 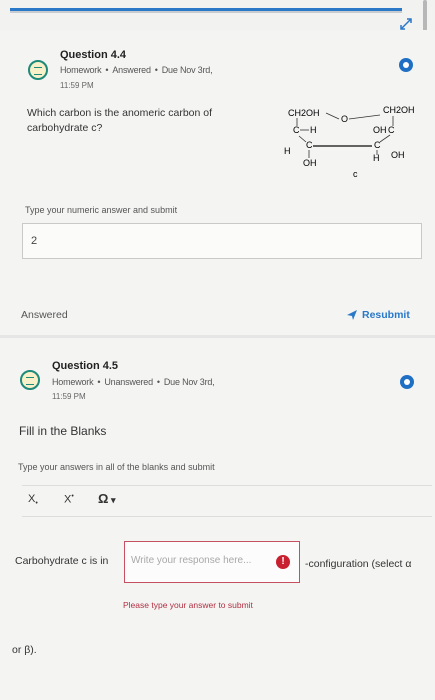 What do you see at coordinates (222, 241) in the screenshot?
I see `numeric-answer-input: 2` at bounding box center [222, 241].